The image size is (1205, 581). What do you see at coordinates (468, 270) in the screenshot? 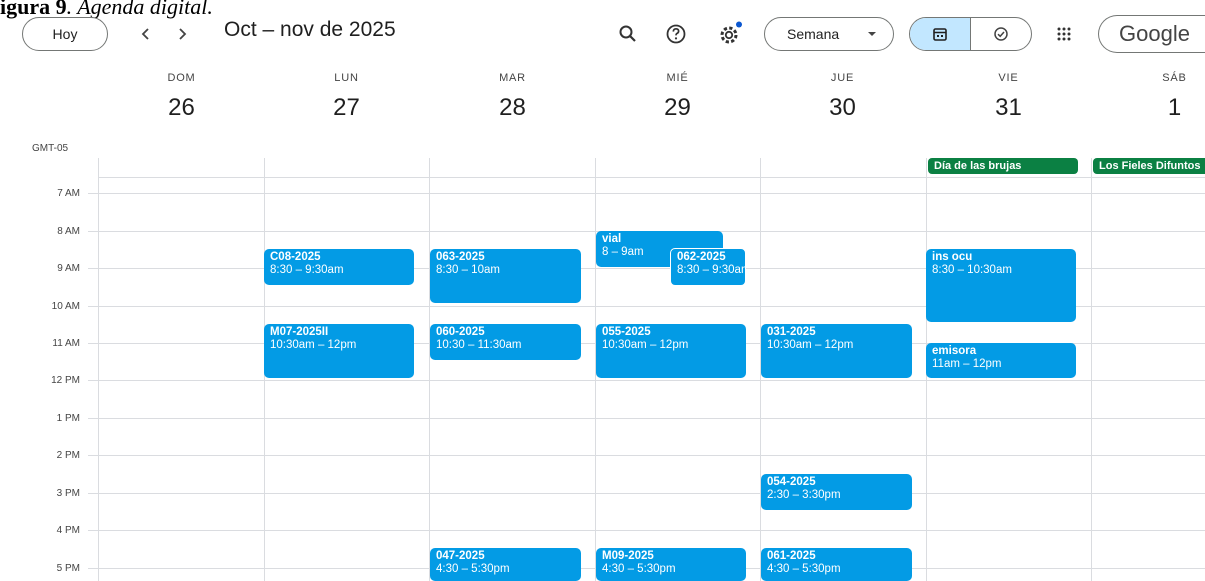
I see `event-time: 8:30 – 10am` at bounding box center [468, 270].